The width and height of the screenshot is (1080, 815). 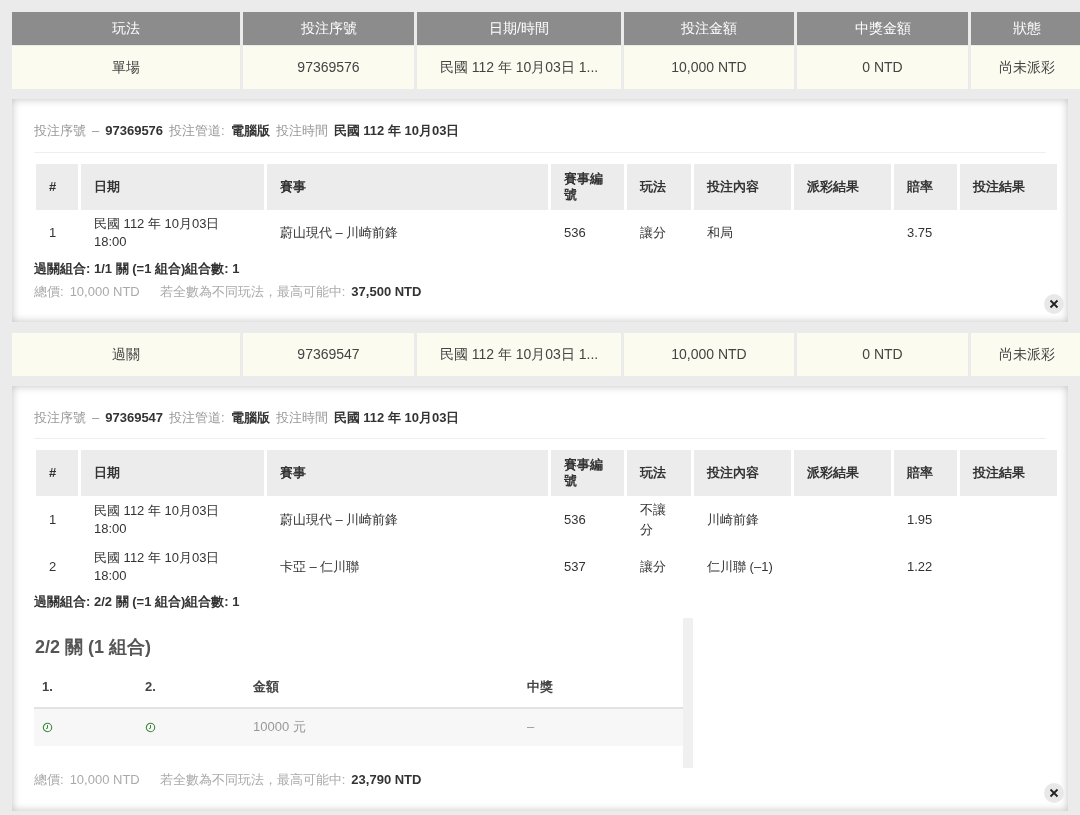 I want to click on column-header: 中獎金額, so click(x=882, y=28).